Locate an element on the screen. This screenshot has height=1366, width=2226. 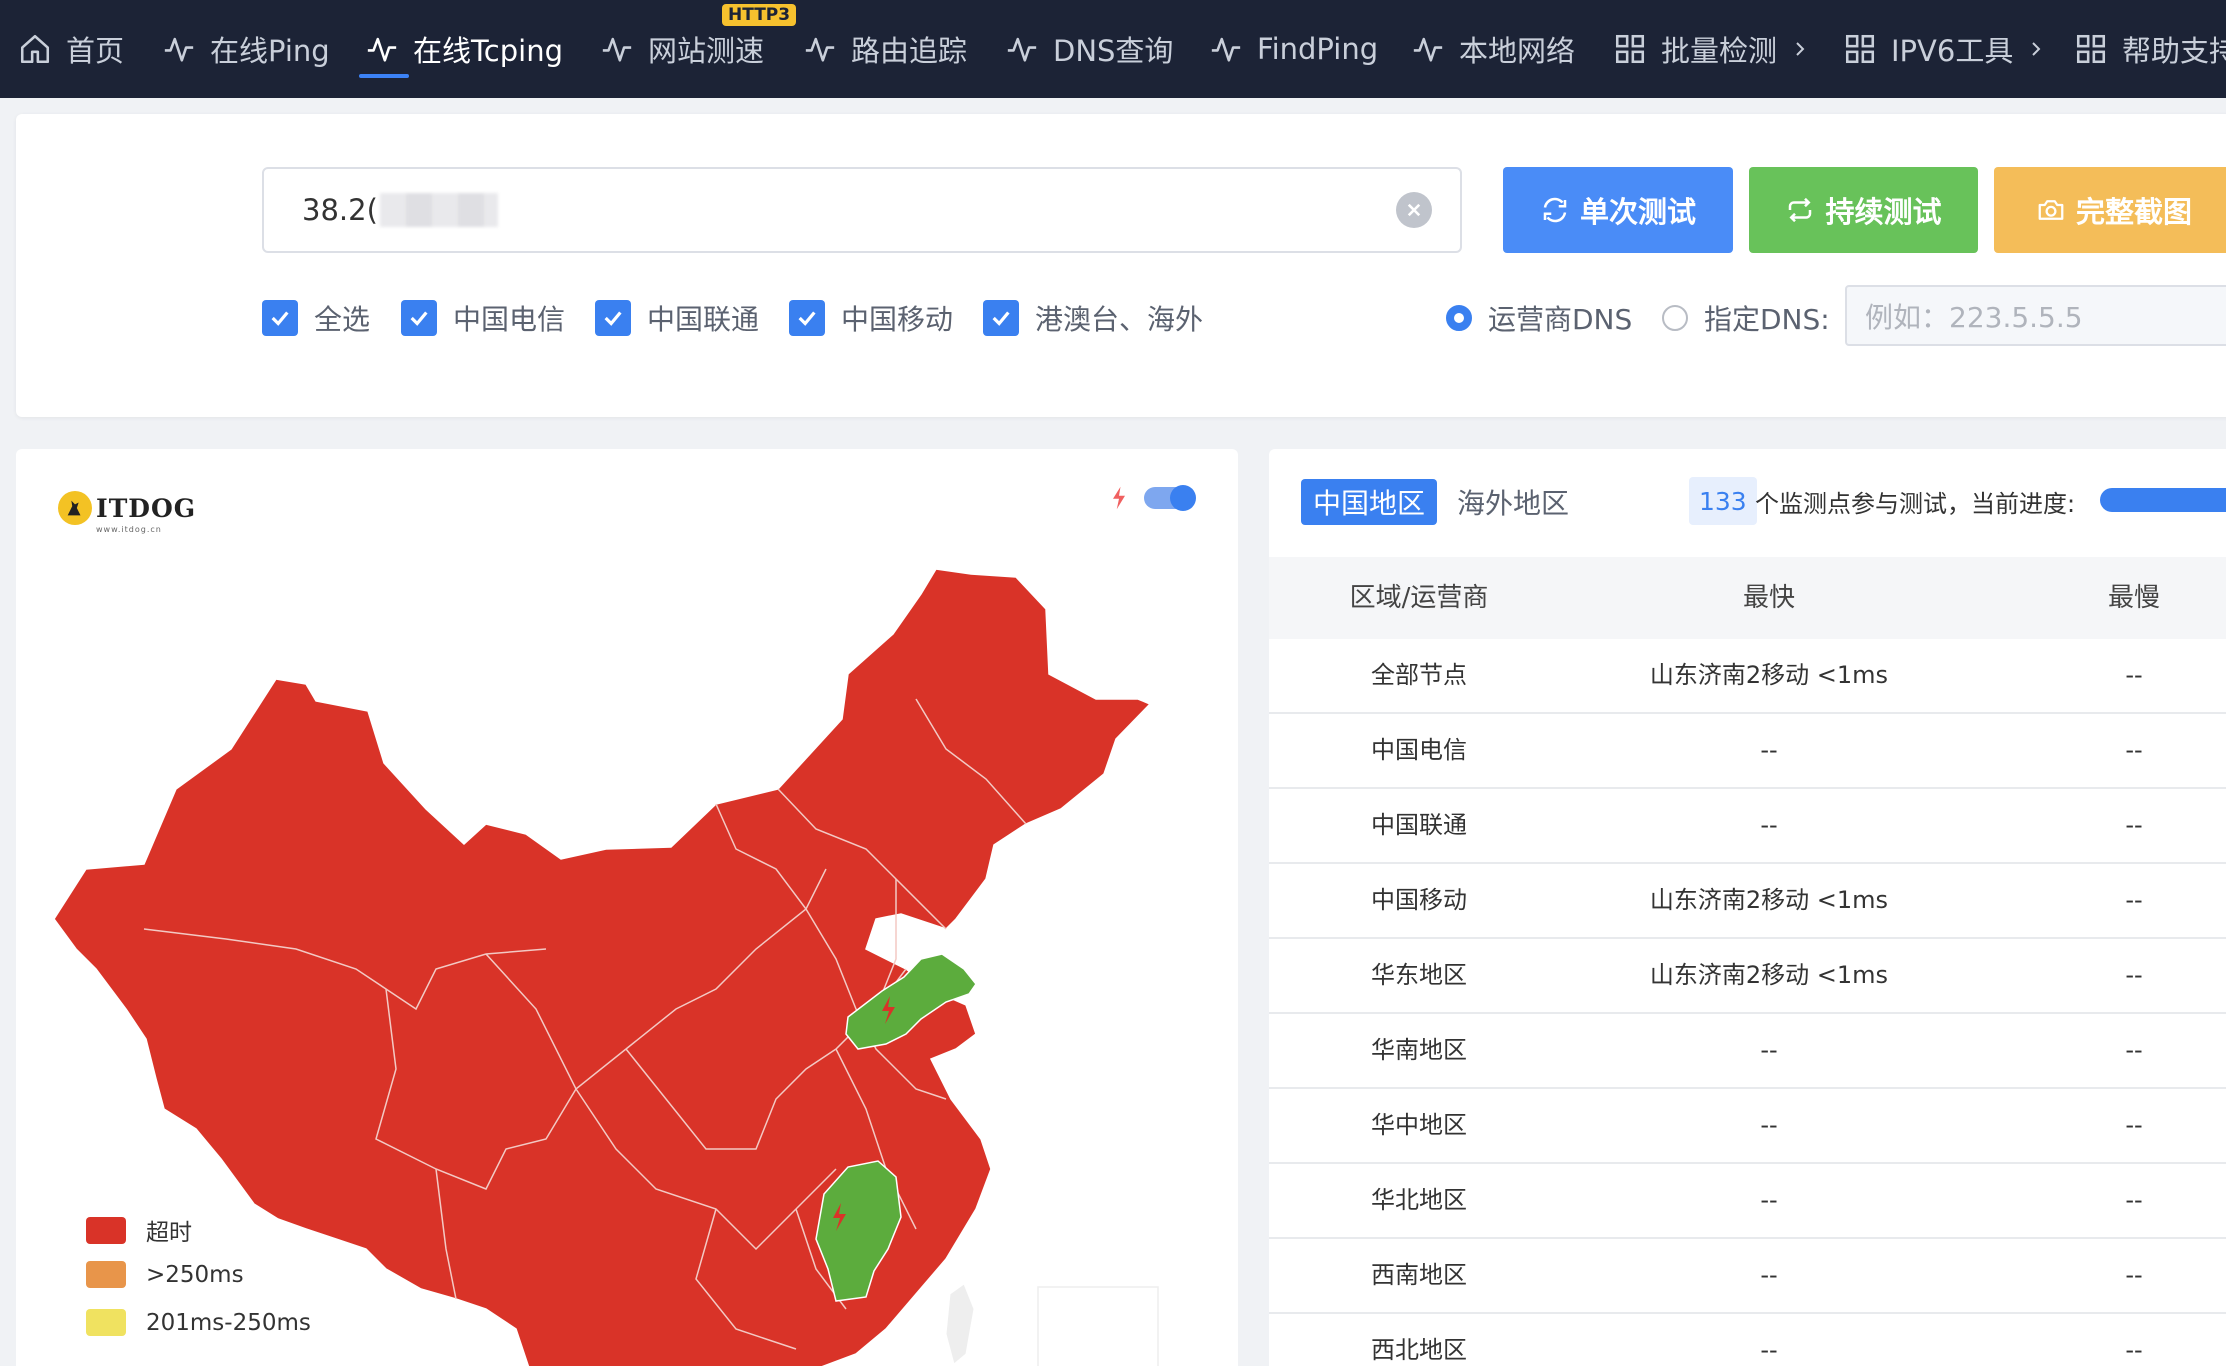
table-row: 华北地区 -- -- is located at coordinates (1747, 1201).